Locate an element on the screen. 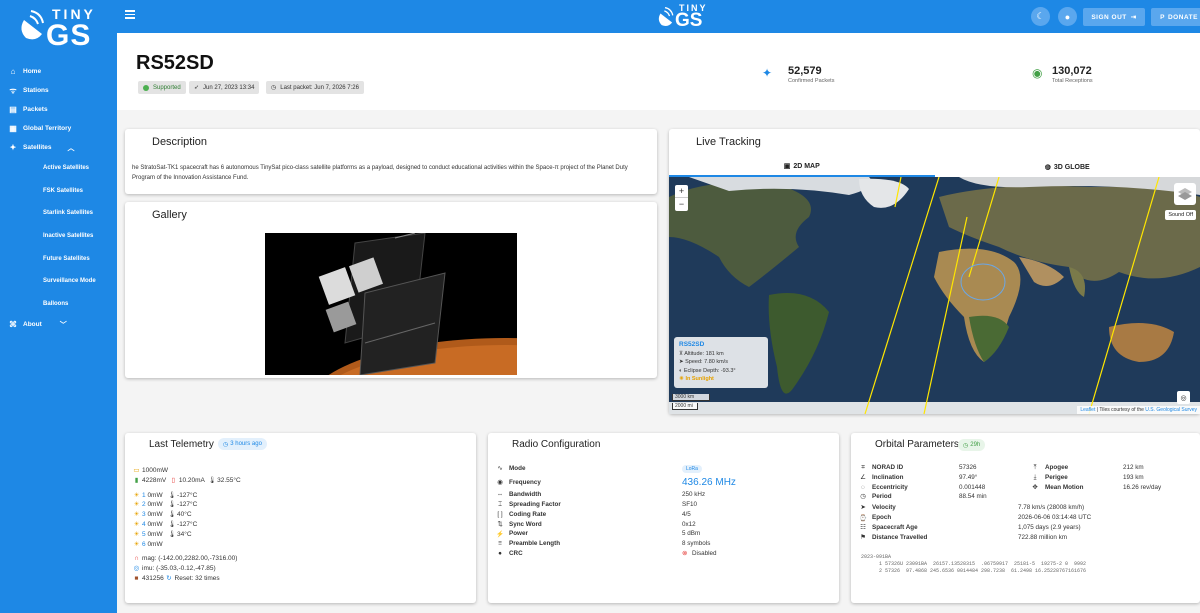 Image resolution: width=1200 pixels, height=613 pixels. preamble-icon: ≡ is located at coordinates (500, 544).